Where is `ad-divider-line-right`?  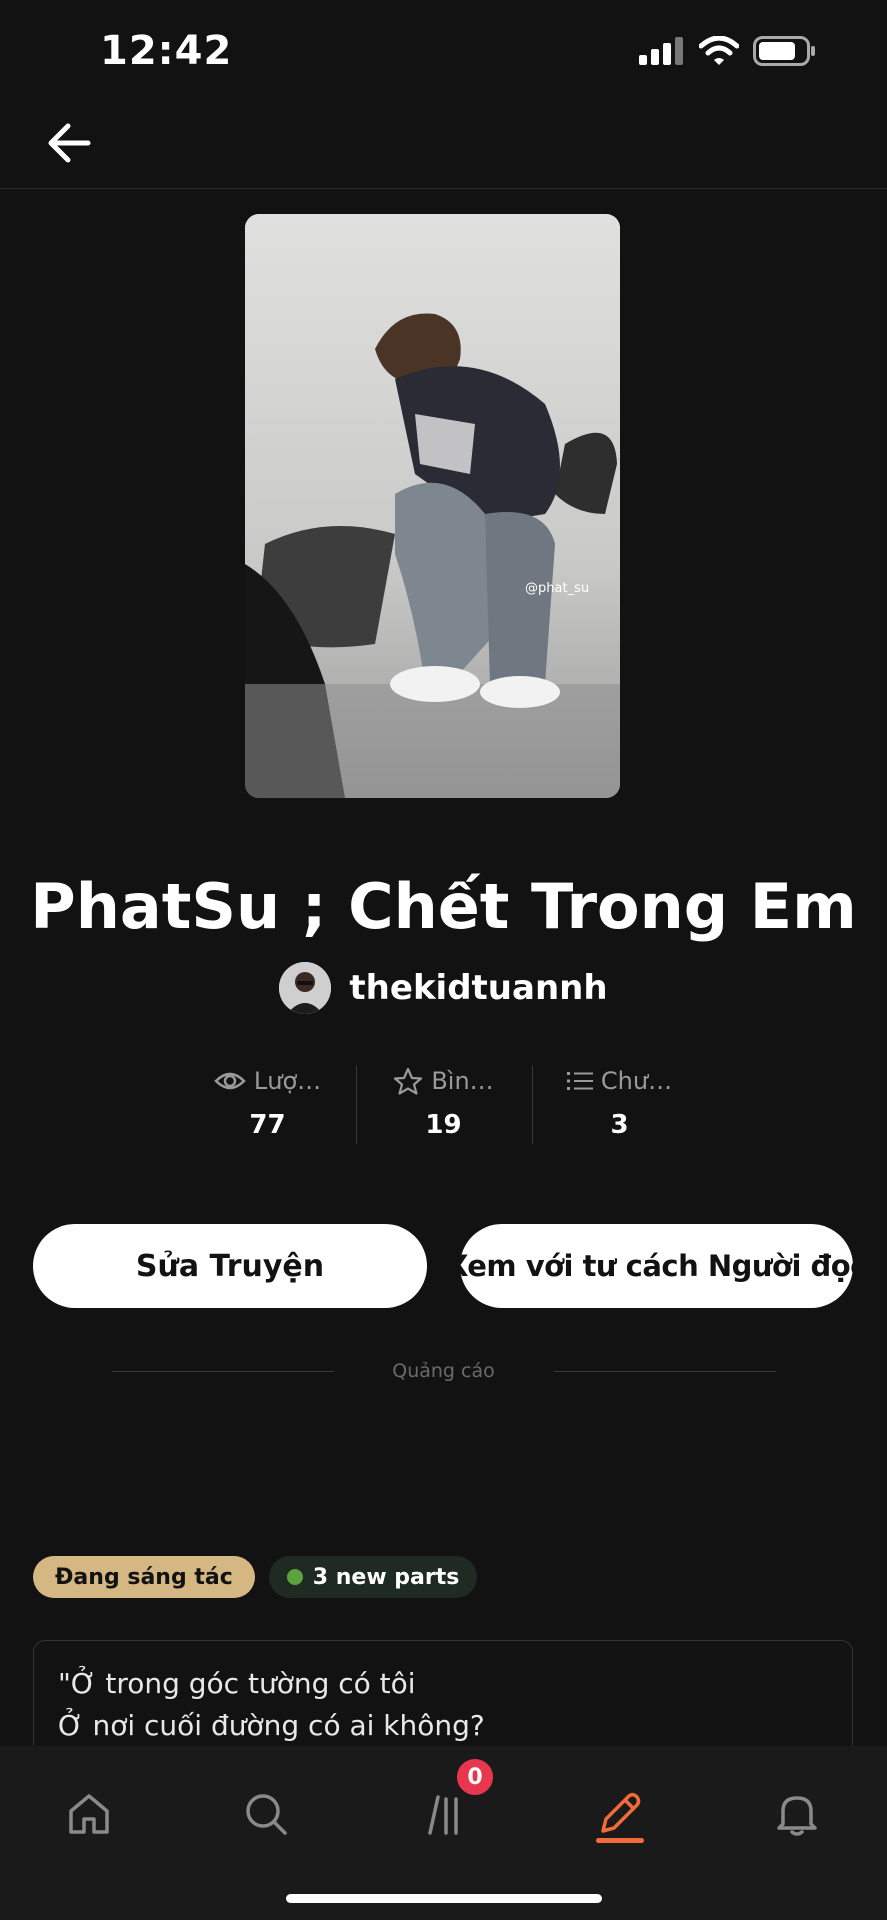
ad-divider-line-right is located at coordinates (665, 1371).